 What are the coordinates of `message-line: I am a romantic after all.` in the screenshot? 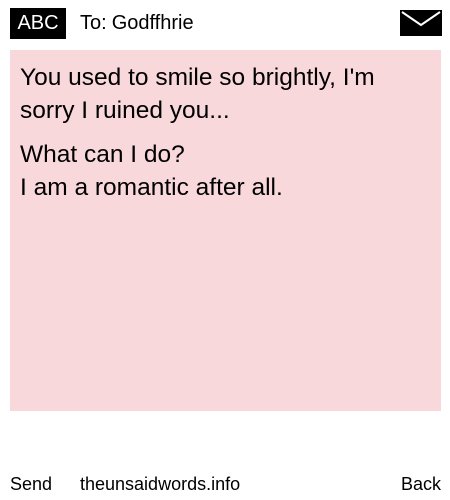 It's located at (151, 187).